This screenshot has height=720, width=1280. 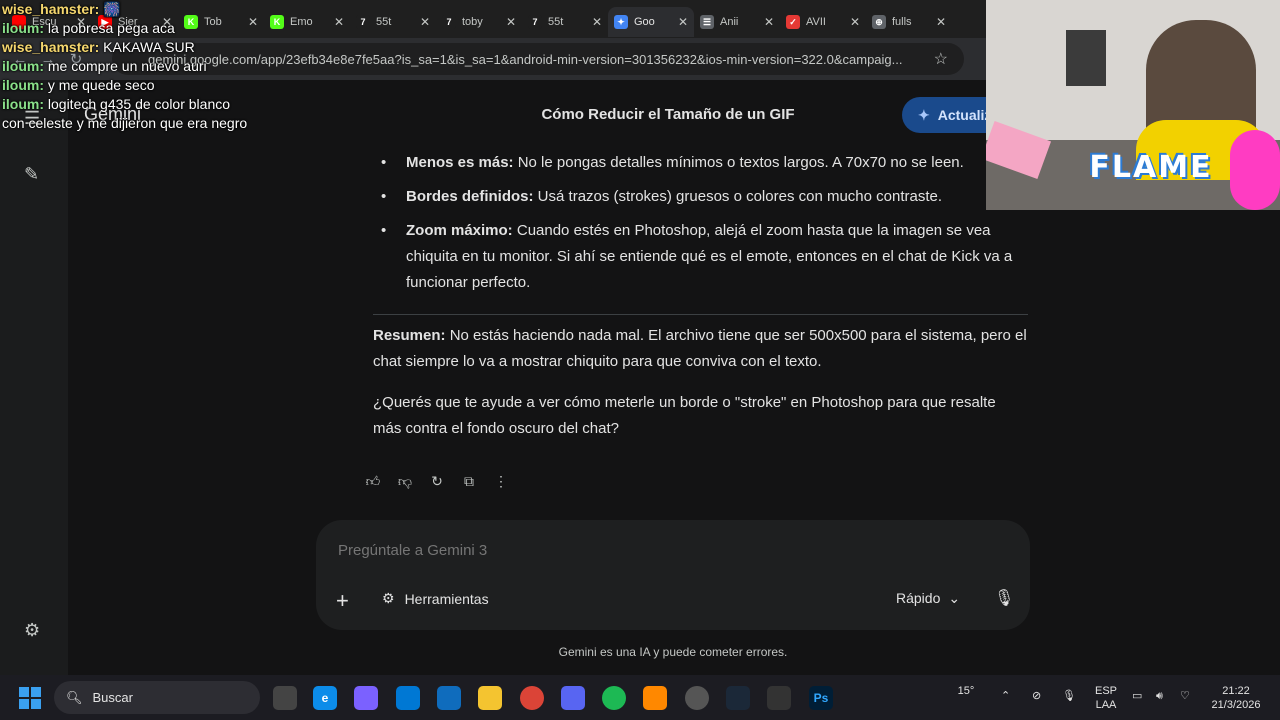 I want to click on bookmark-star-icon: ☆, so click(x=941, y=59).